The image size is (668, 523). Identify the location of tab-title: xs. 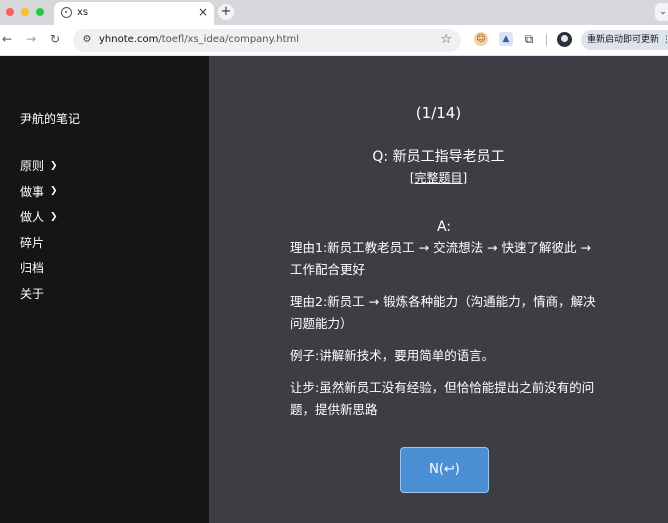
(83, 12).